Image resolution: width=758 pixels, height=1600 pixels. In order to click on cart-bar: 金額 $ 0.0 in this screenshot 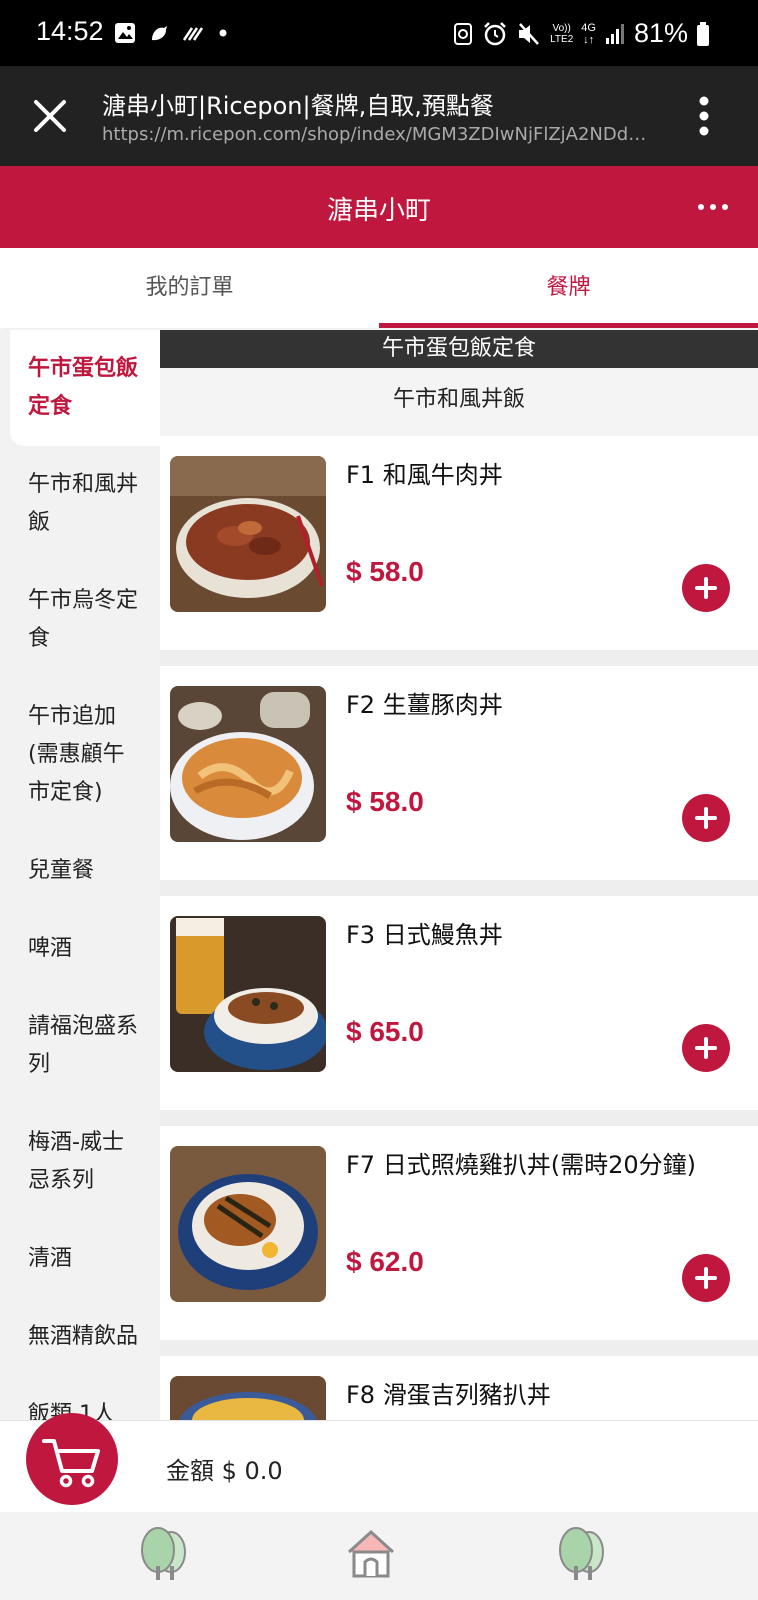, I will do `click(379, 1463)`.